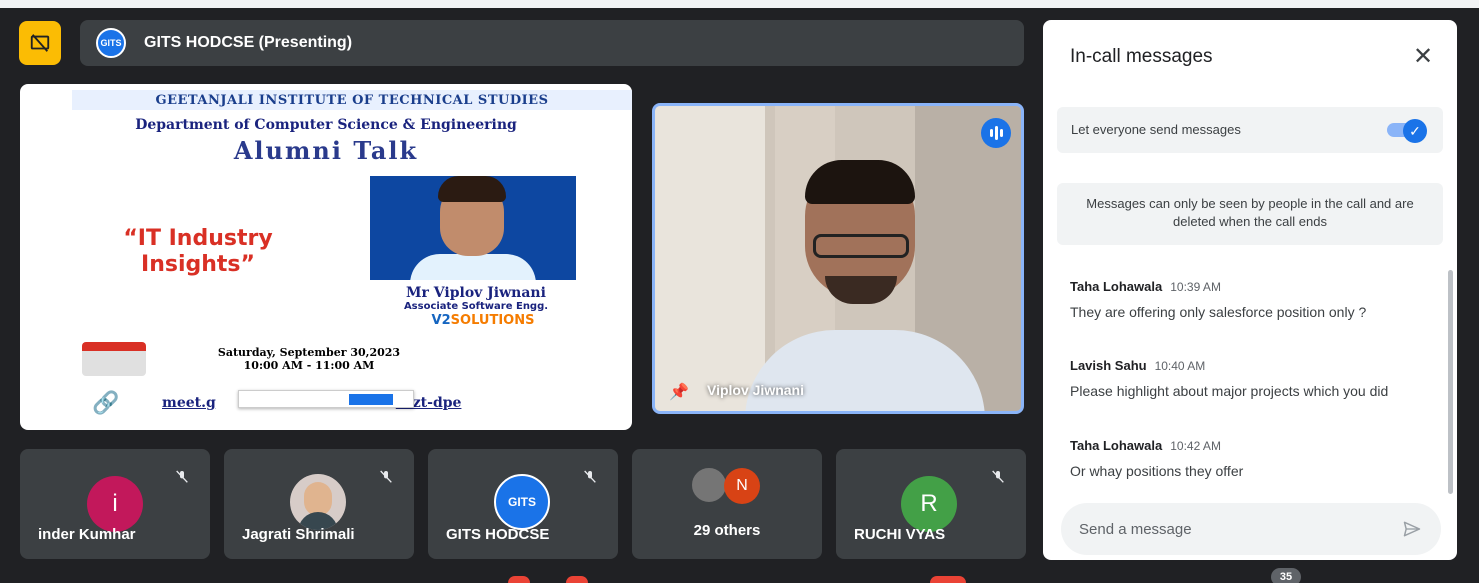 The image size is (1479, 583). I want to click on participant-name: Jagrati Shrimali, so click(298, 534).